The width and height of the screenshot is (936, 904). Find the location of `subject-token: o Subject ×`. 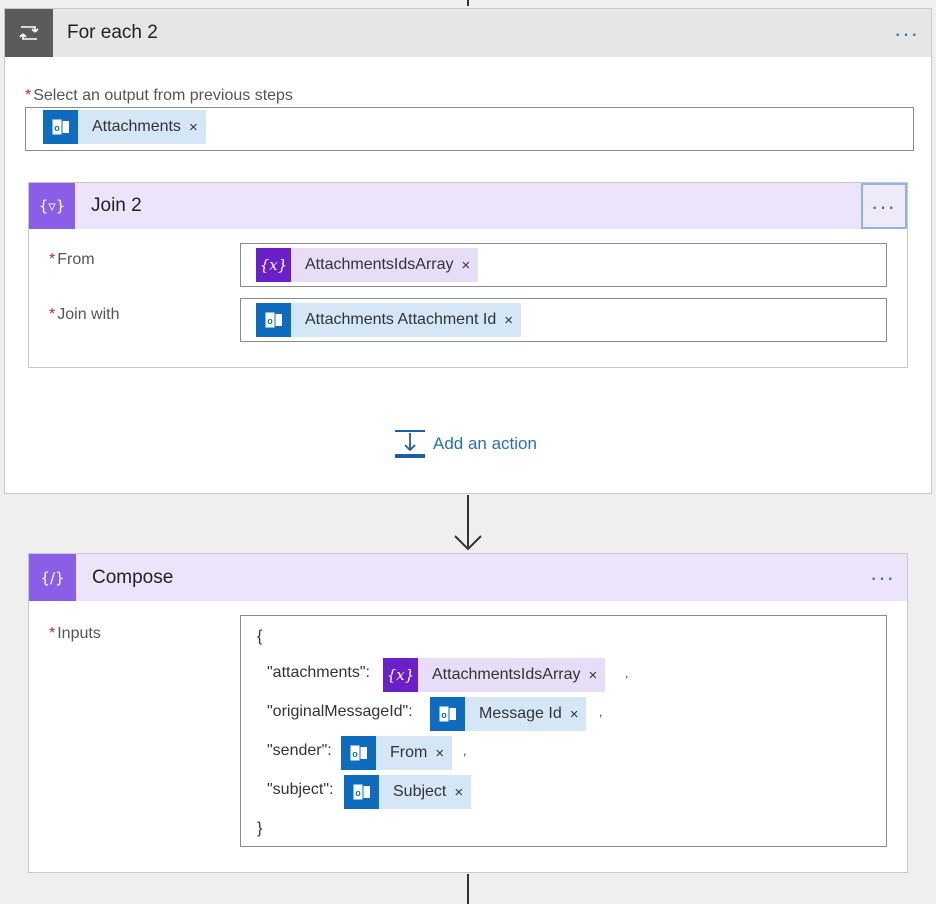

subject-token: o Subject × is located at coordinates (408, 792).